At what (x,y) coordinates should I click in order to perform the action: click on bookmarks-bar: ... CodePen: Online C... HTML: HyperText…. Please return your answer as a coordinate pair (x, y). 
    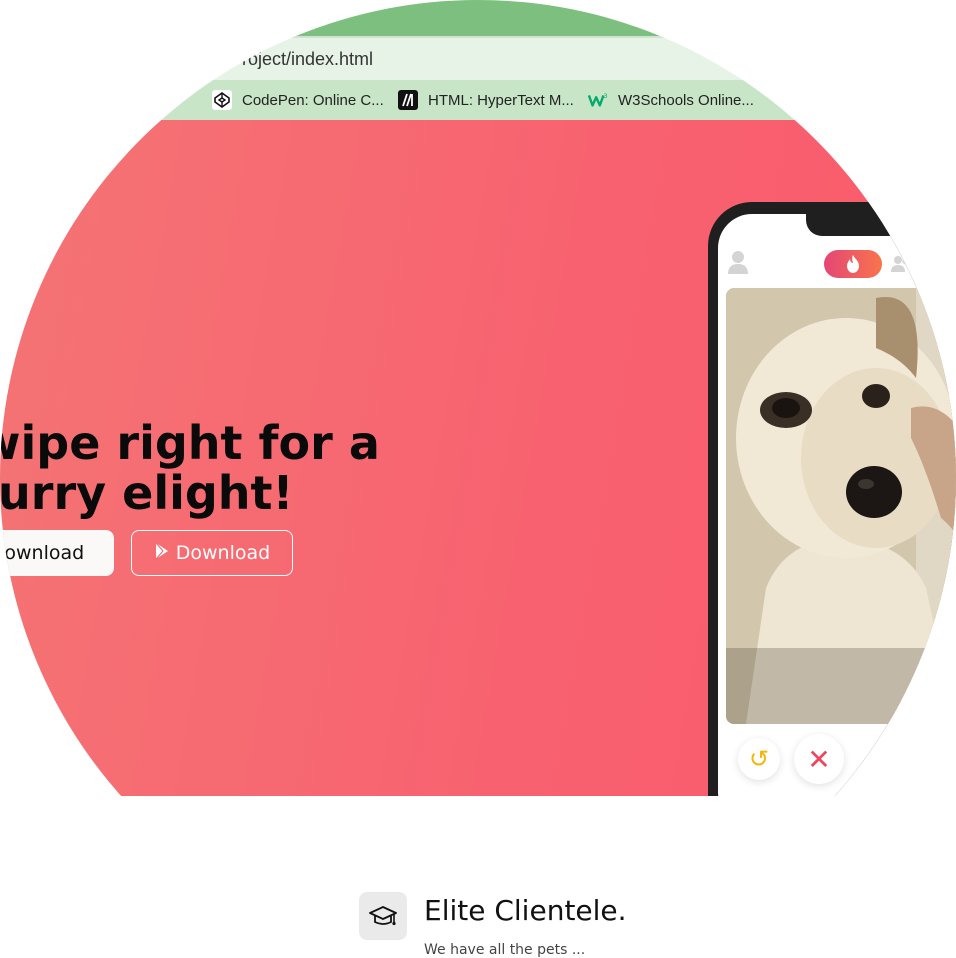
    Looking at the image, I should click on (478, 100).